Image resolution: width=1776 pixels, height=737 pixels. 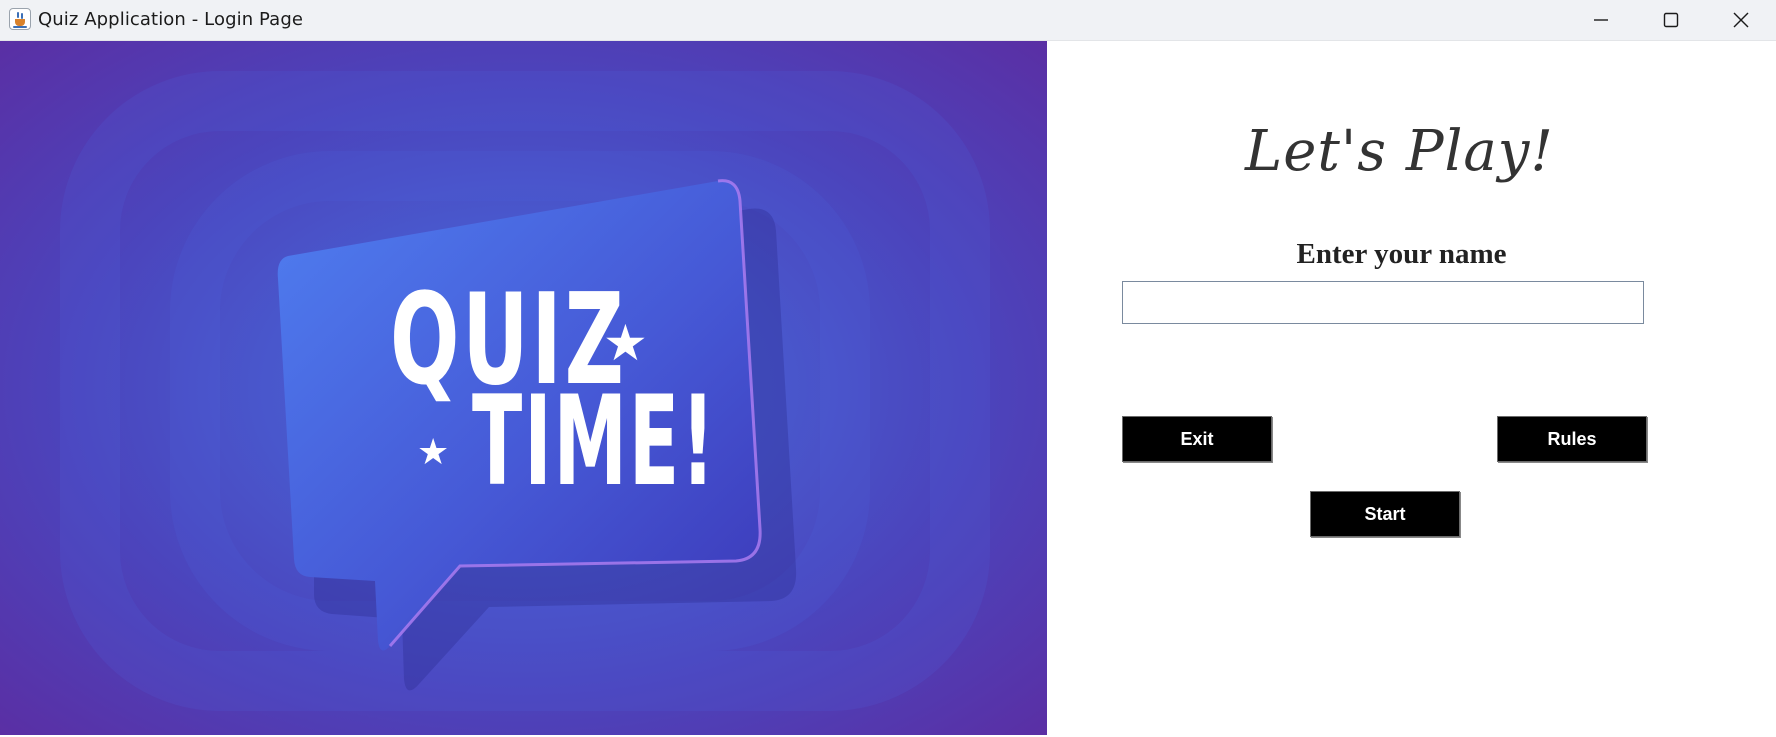 What do you see at coordinates (1572, 439) in the screenshot?
I see `rules-button: Rules` at bounding box center [1572, 439].